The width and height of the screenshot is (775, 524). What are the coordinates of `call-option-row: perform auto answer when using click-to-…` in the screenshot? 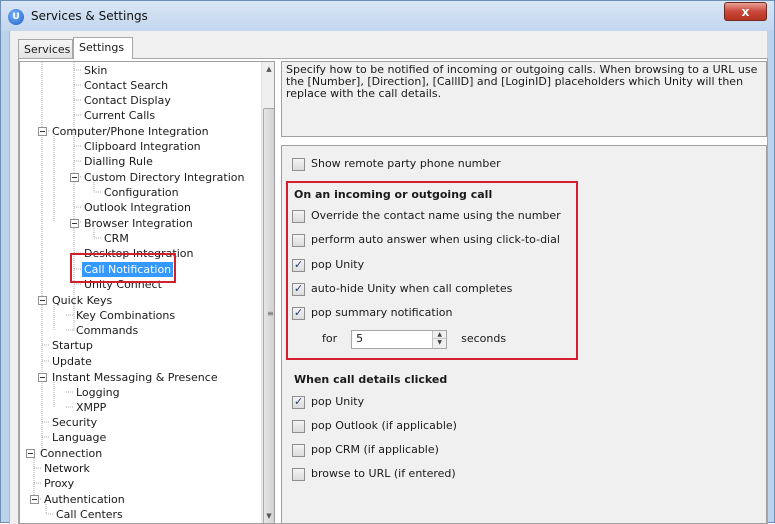 It's located at (426, 240).